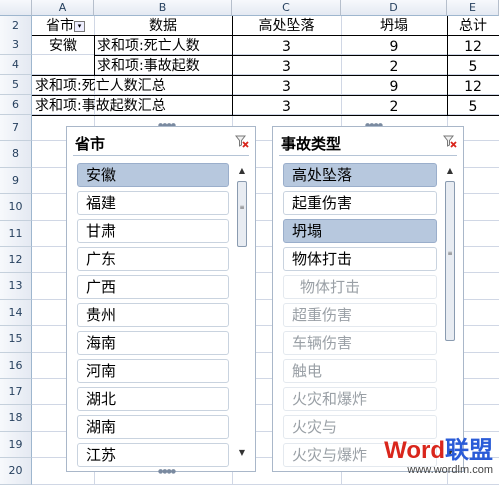 Image resolution: width=499 pixels, height=485 pixels. Describe the element at coordinates (16, 313) in the screenshot. I see `row-header: 14` at that location.